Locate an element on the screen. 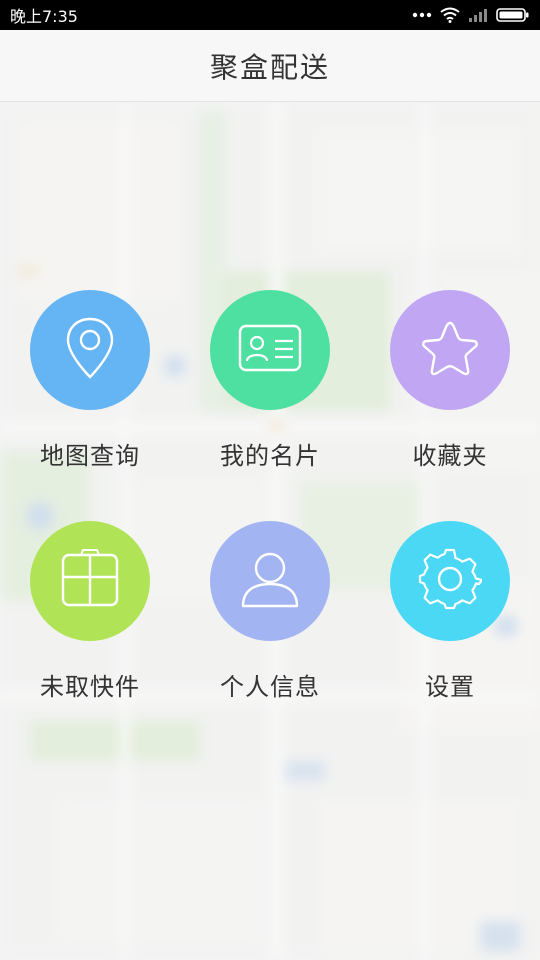  signal-icon is located at coordinates (478, 15).